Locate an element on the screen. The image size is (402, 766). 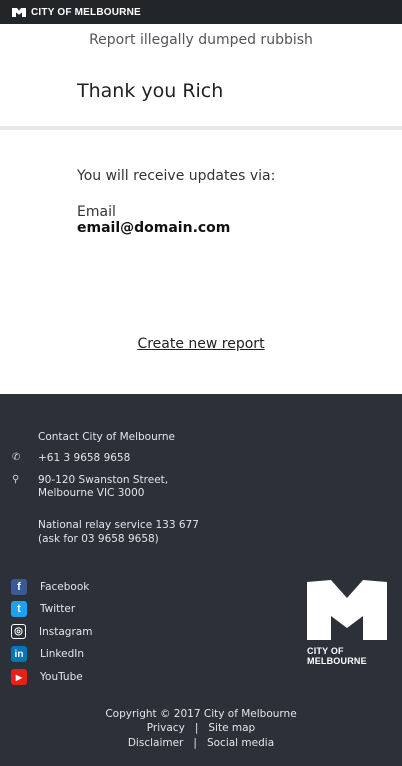
top-bar: CITY OF MELBOURNE is located at coordinates (201, 12).